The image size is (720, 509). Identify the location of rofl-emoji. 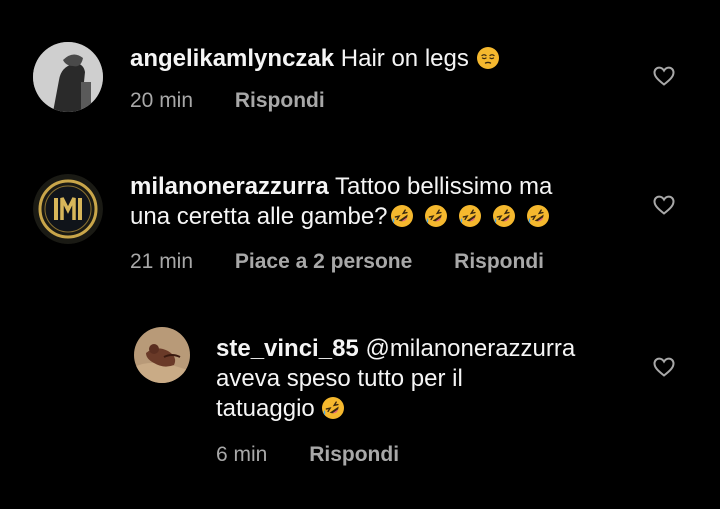
(333, 408).